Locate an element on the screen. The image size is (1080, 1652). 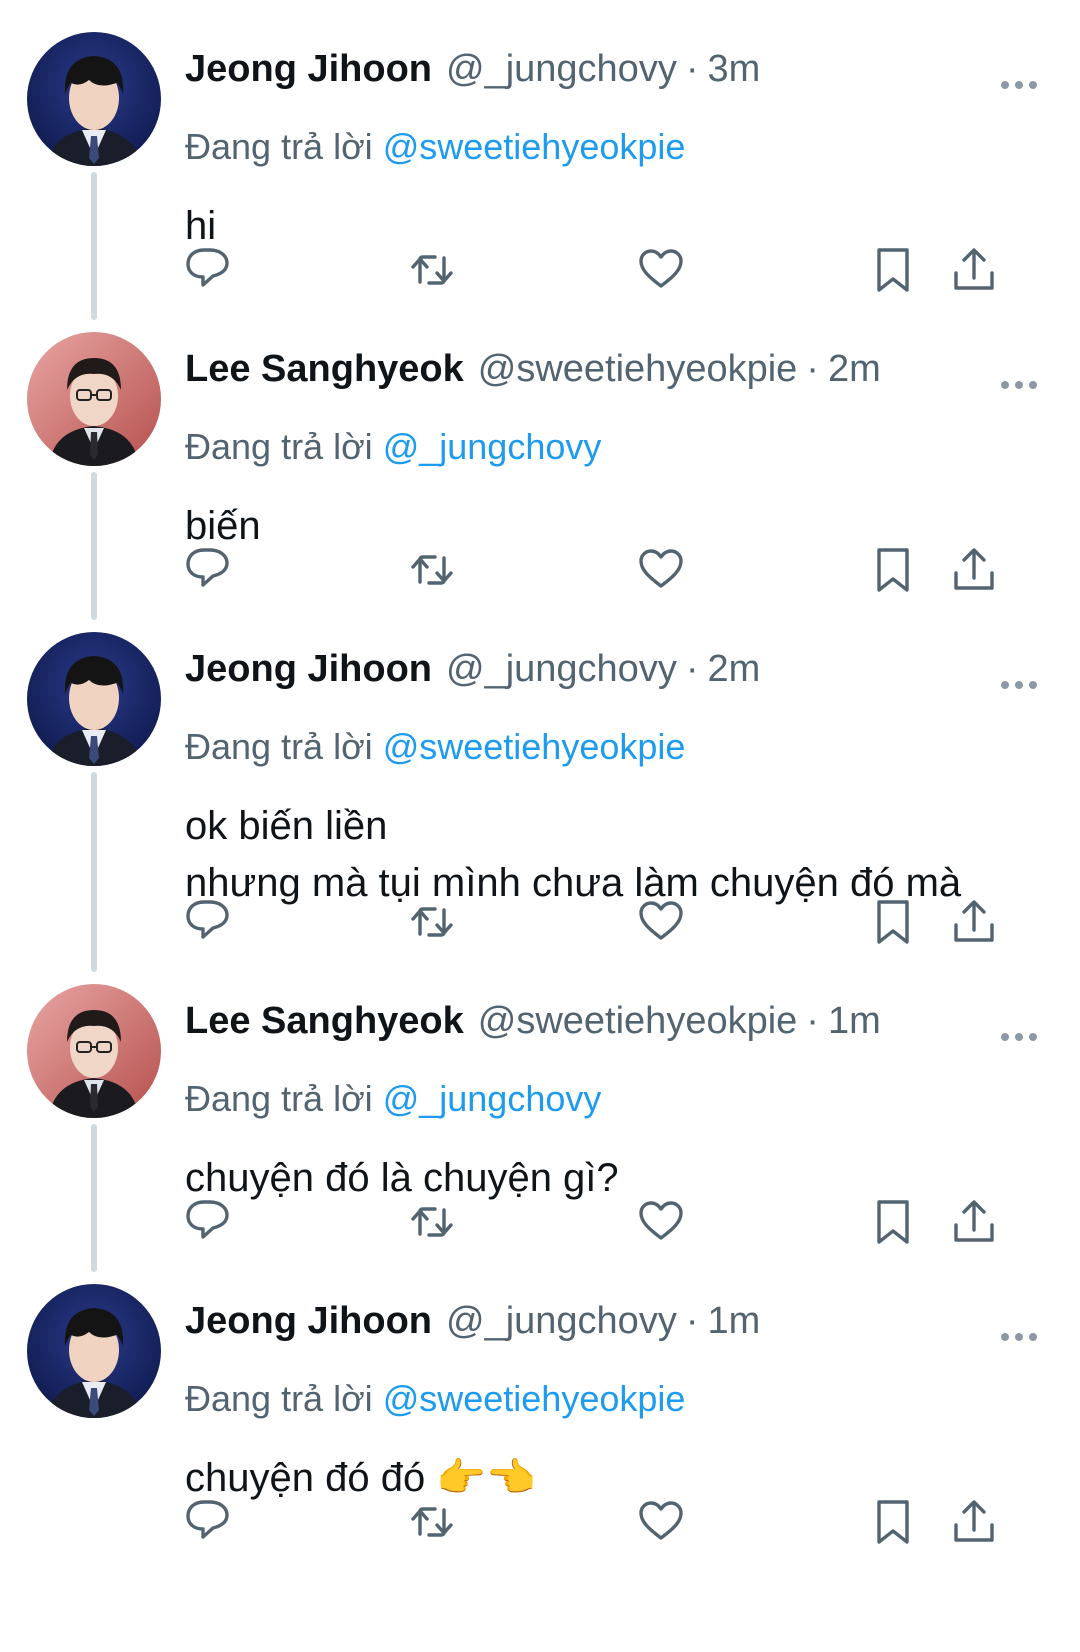
tweet-header: Jeong Jihoon @_jungchovy · 3m is located at coordinates (472, 78).